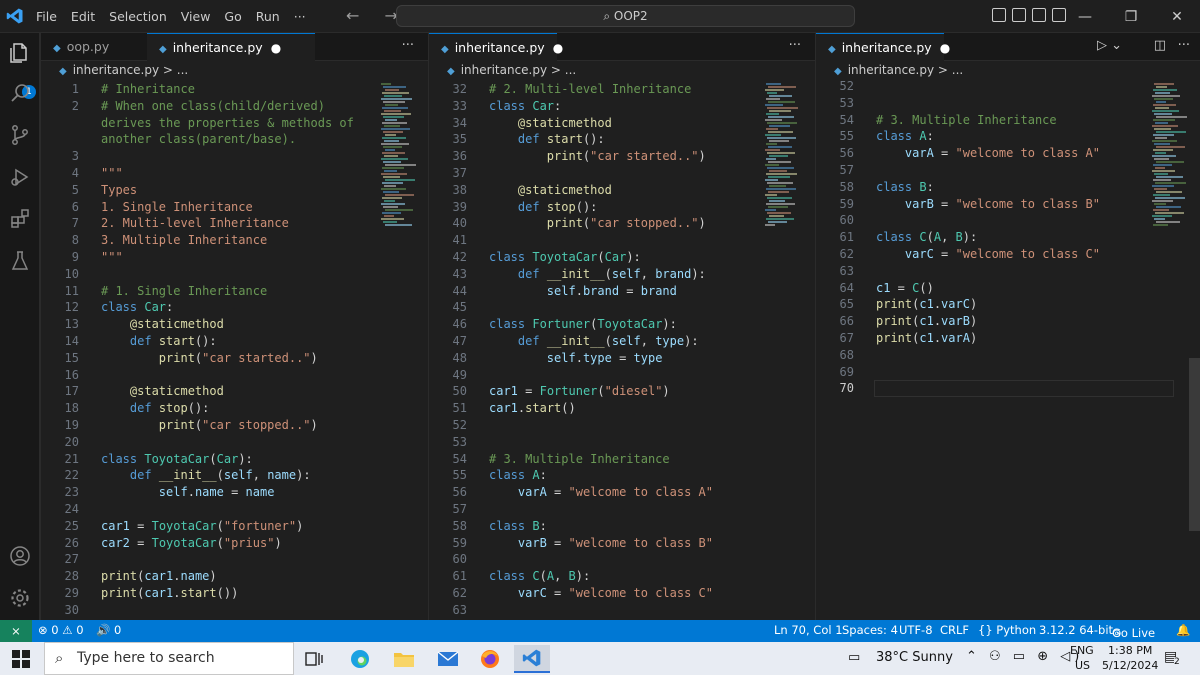 Image resolution: width=1200 pixels, height=675 pixels. I want to click on remote-indicator-icon: ⨯, so click(16, 631).